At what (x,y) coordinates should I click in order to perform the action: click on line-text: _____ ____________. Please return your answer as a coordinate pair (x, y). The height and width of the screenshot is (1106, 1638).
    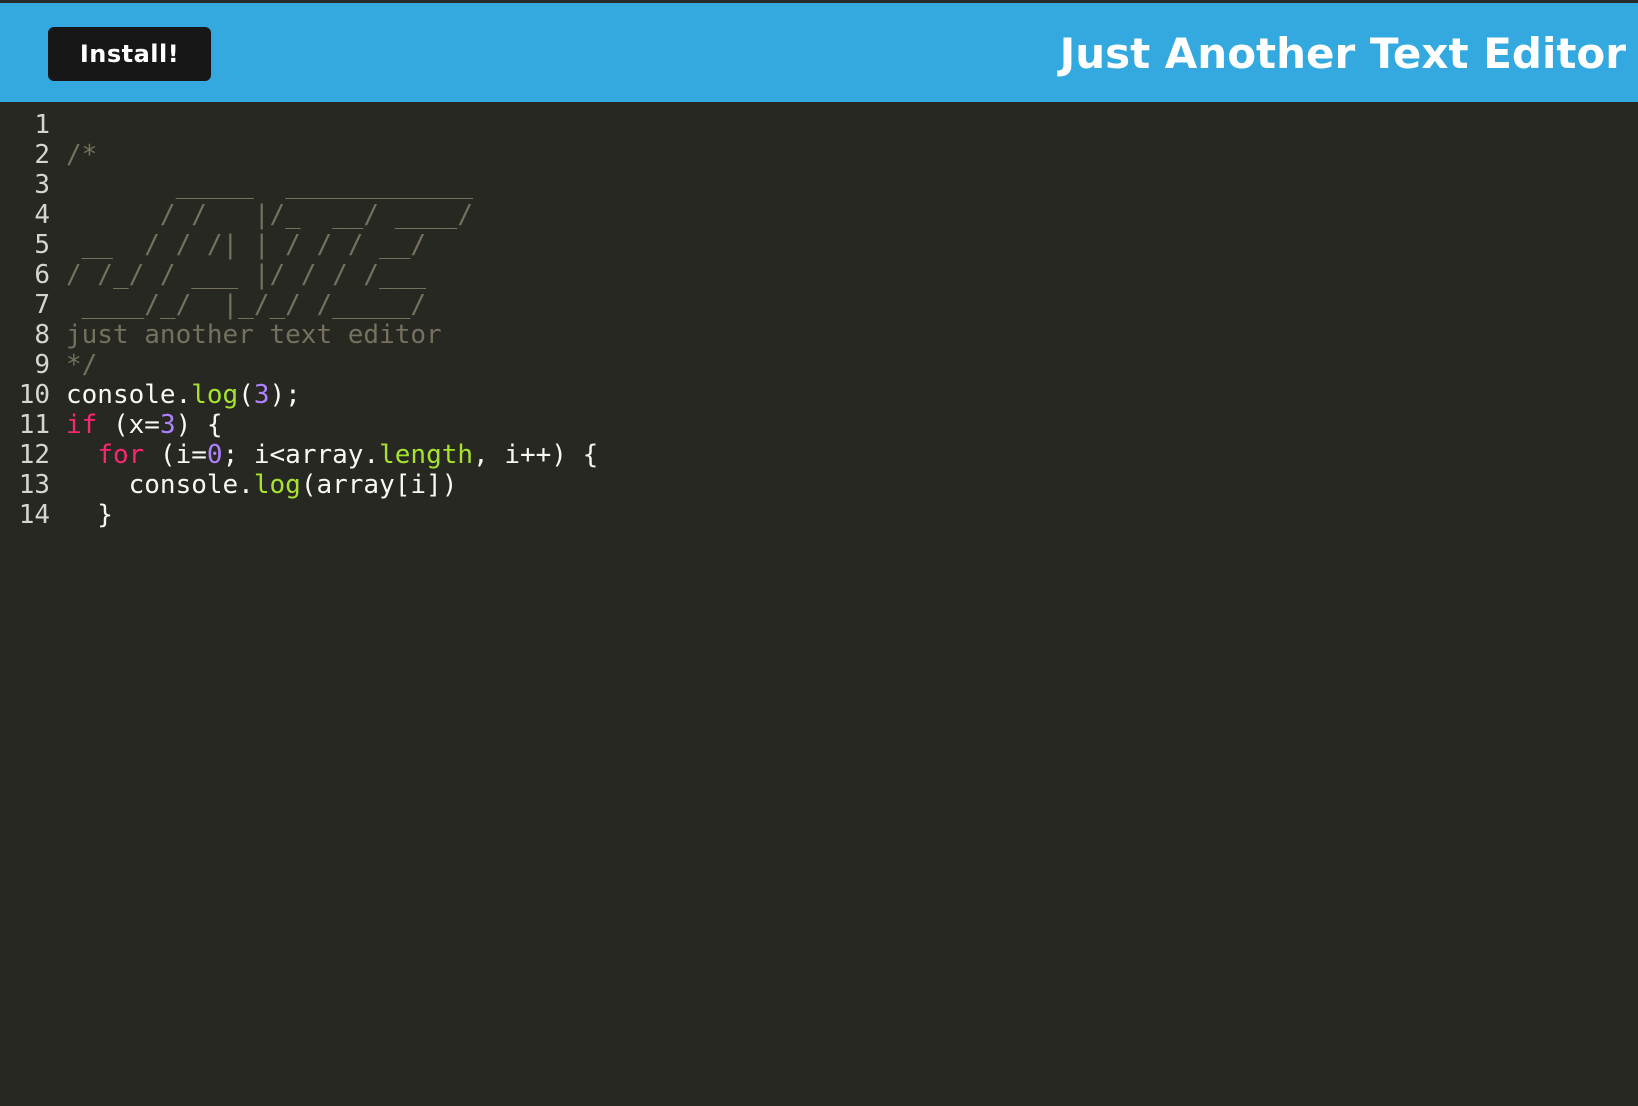
    Looking at the image, I should click on (261, 185).